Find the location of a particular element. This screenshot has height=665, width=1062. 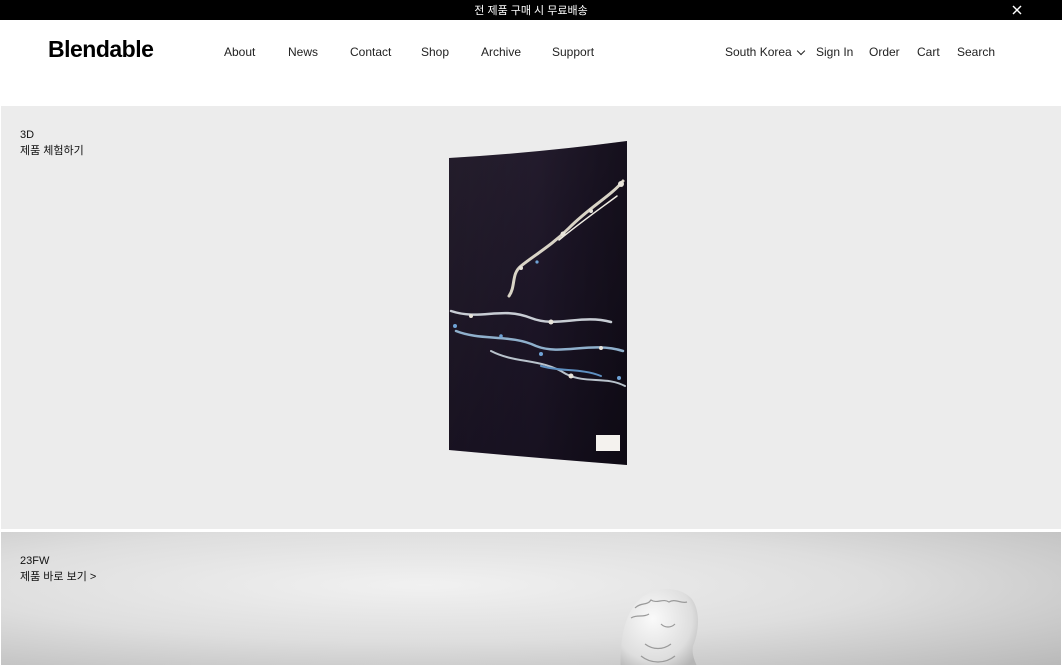

close-icon is located at coordinates (1017, 10).